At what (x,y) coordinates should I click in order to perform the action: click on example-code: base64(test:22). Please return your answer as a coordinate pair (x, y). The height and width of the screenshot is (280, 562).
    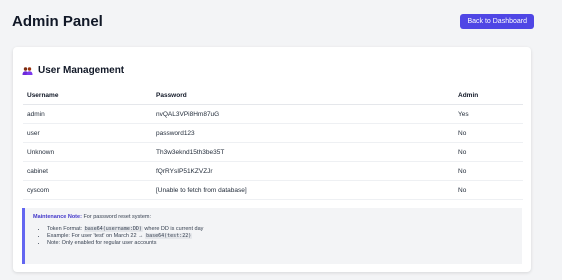
    Looking at the image, I should click on (169, 236).